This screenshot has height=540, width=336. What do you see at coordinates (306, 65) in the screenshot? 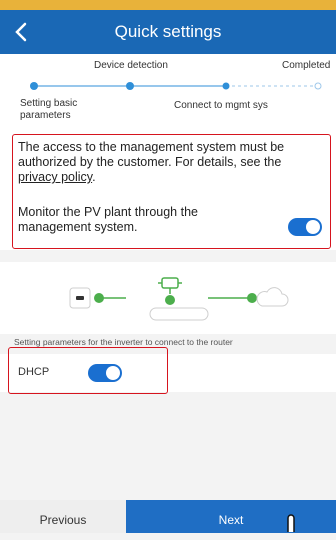
I see `step-label-completed: Completed` at bounding box center [306, 65].